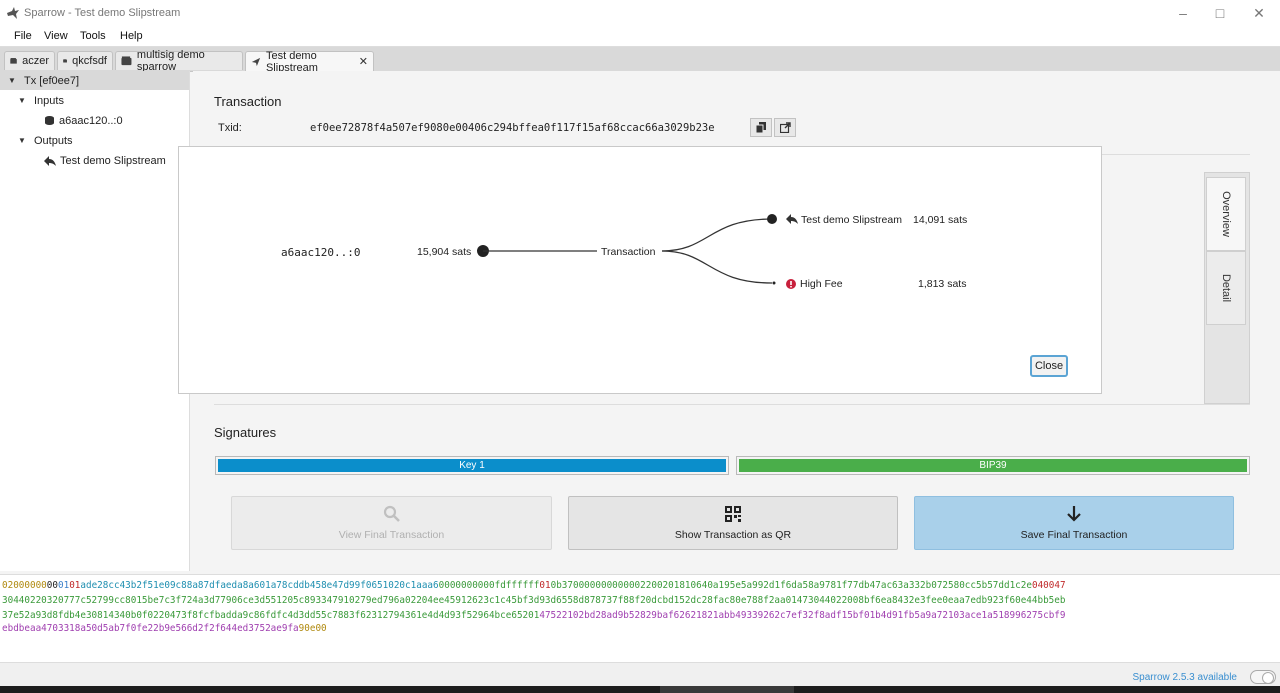  Describe the element at coordinates (851, 220) in the screenshot. I see `diagram-output1-label: Test demo Slipstream` at that location.